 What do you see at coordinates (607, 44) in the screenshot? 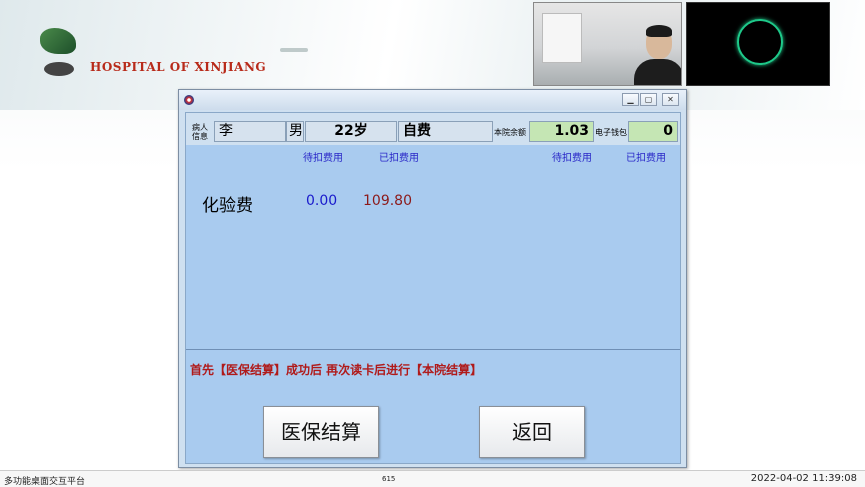
I see `camera-video-feed` at bounding box center [607, 44].